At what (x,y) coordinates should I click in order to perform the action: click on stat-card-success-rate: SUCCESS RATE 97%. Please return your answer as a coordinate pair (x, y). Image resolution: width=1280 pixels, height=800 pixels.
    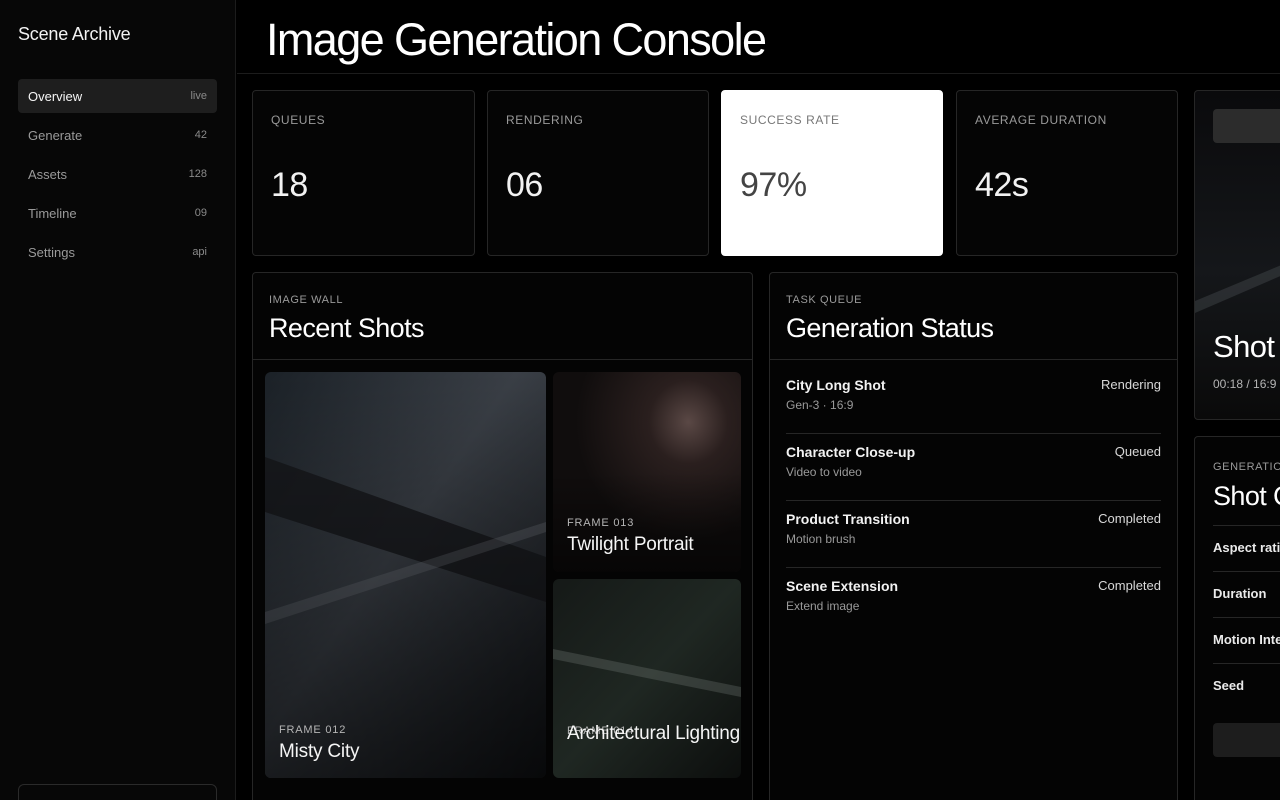
    Looking at the image, I should click on (832, 173).